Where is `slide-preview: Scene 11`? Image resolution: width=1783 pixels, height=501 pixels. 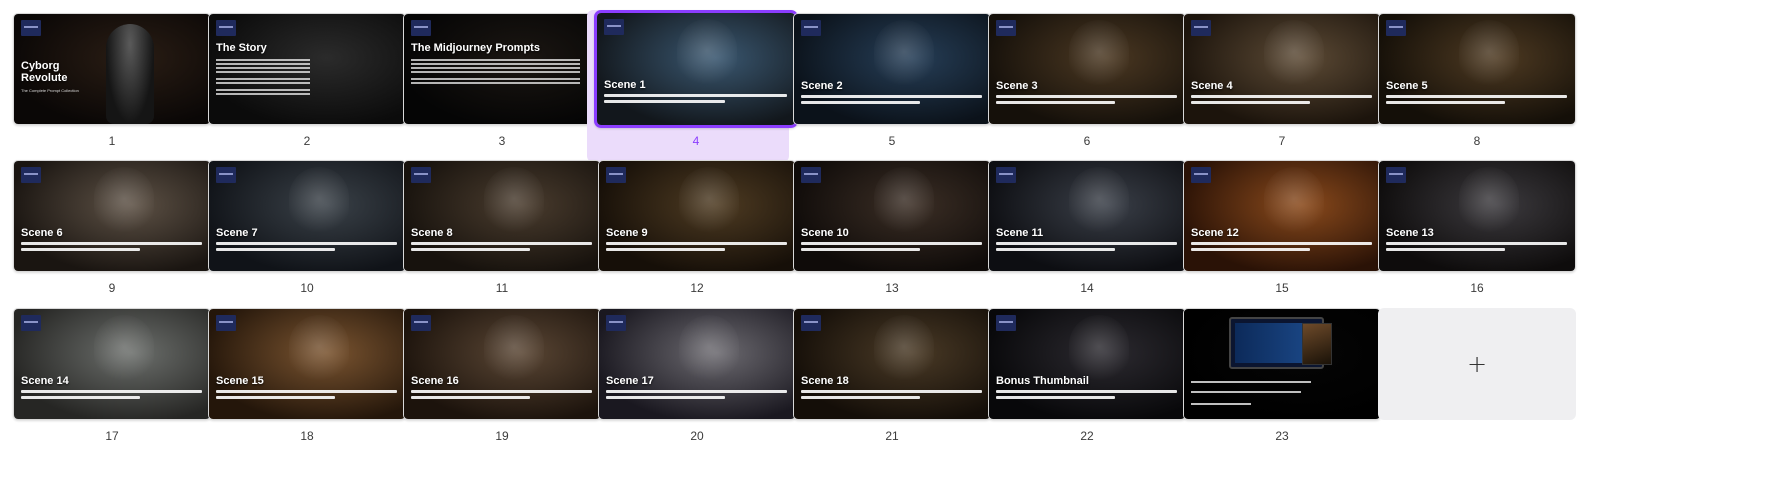
slide-preview: Scene 11 is located at coordinates (1087, 216).